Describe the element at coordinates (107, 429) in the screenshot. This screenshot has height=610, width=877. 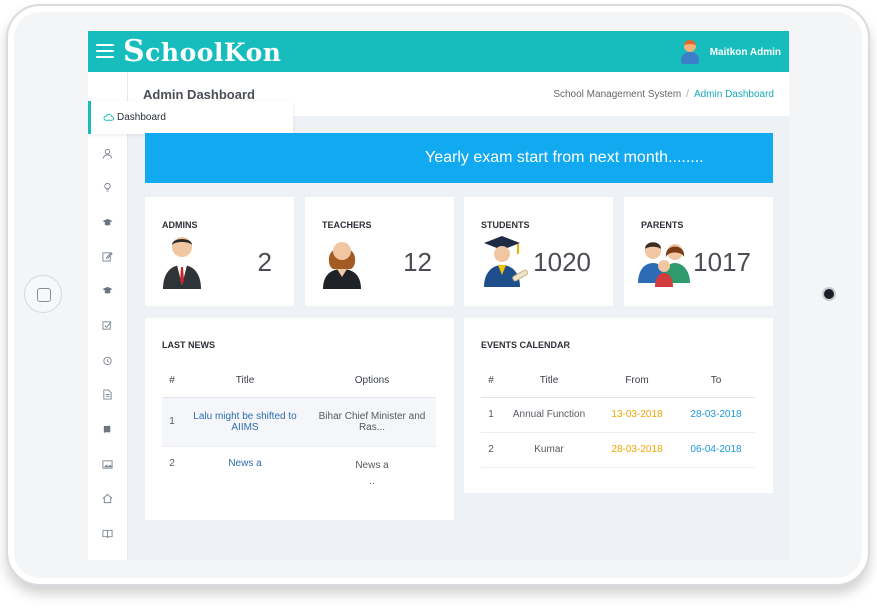
I see `book-icon` at that location.